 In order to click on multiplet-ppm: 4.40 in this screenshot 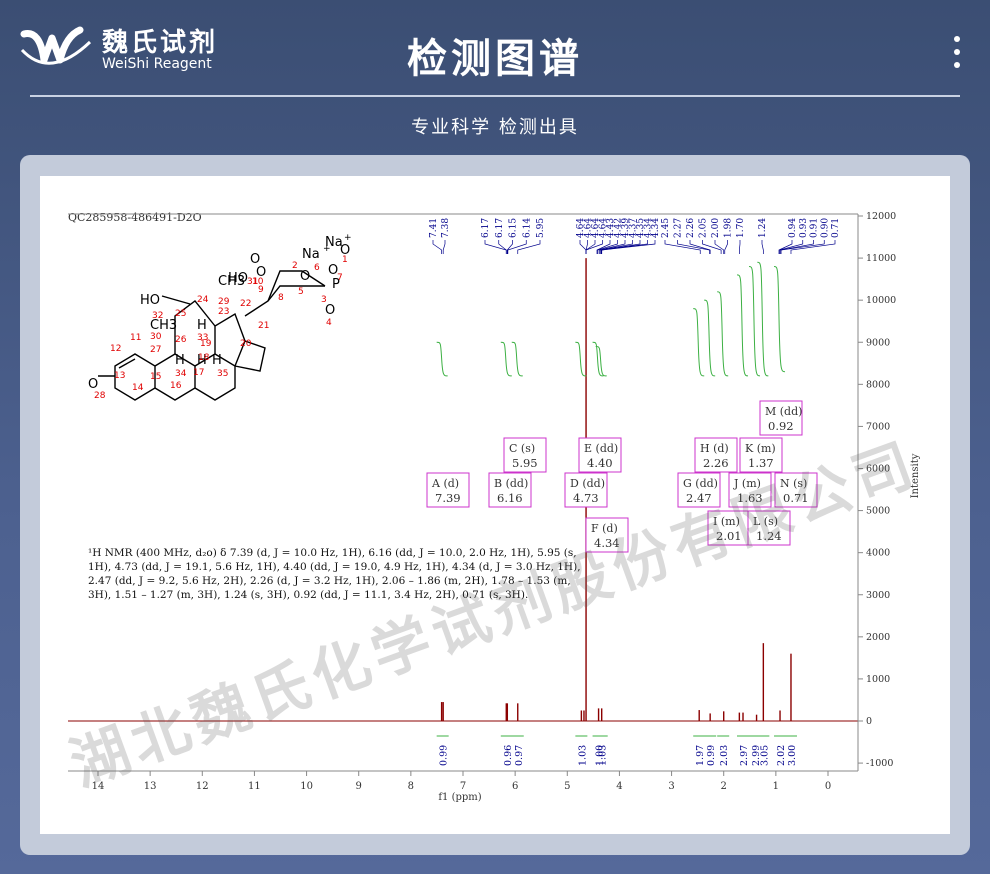, I will do `click(600, 463)`.